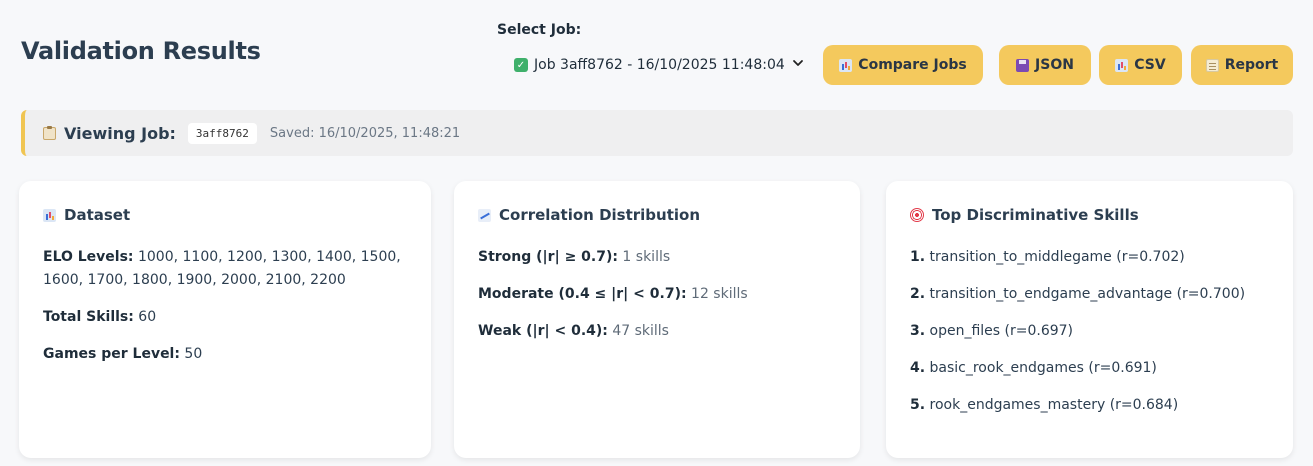  Describe the element at coordinates (365, 133) in the screenshot. I see `saved-timestamp: Saved: 16/10/2025, 11:48:21` at that location.